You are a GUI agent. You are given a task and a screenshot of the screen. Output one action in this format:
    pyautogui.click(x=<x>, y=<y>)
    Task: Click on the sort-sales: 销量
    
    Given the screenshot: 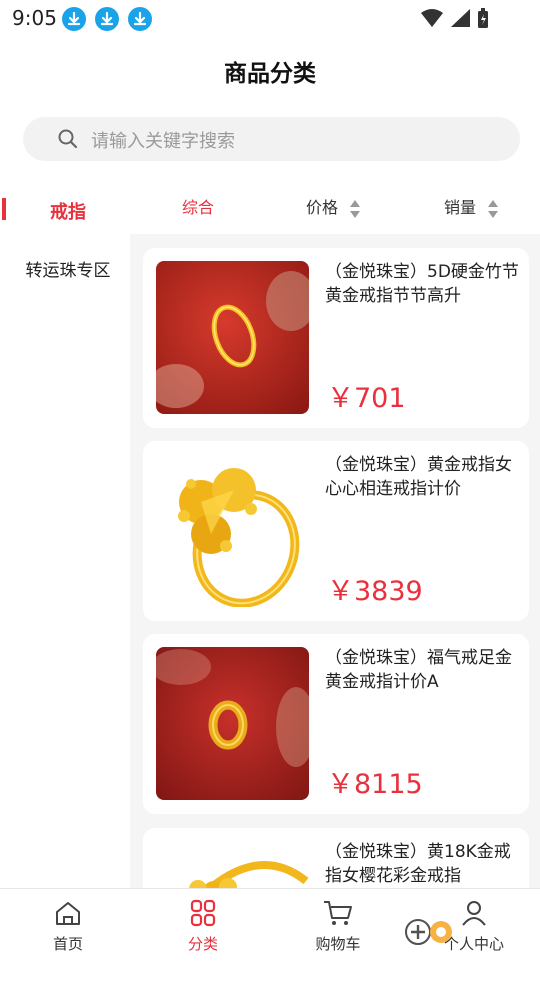 What is the action you would take?
    pyautogui.click(x=471, y=207)
    